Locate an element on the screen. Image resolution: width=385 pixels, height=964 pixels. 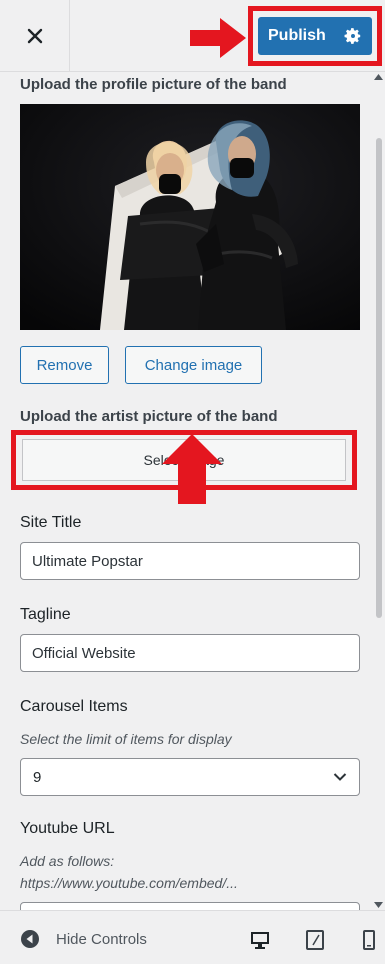
close-button is located at coordinates (35, 36).